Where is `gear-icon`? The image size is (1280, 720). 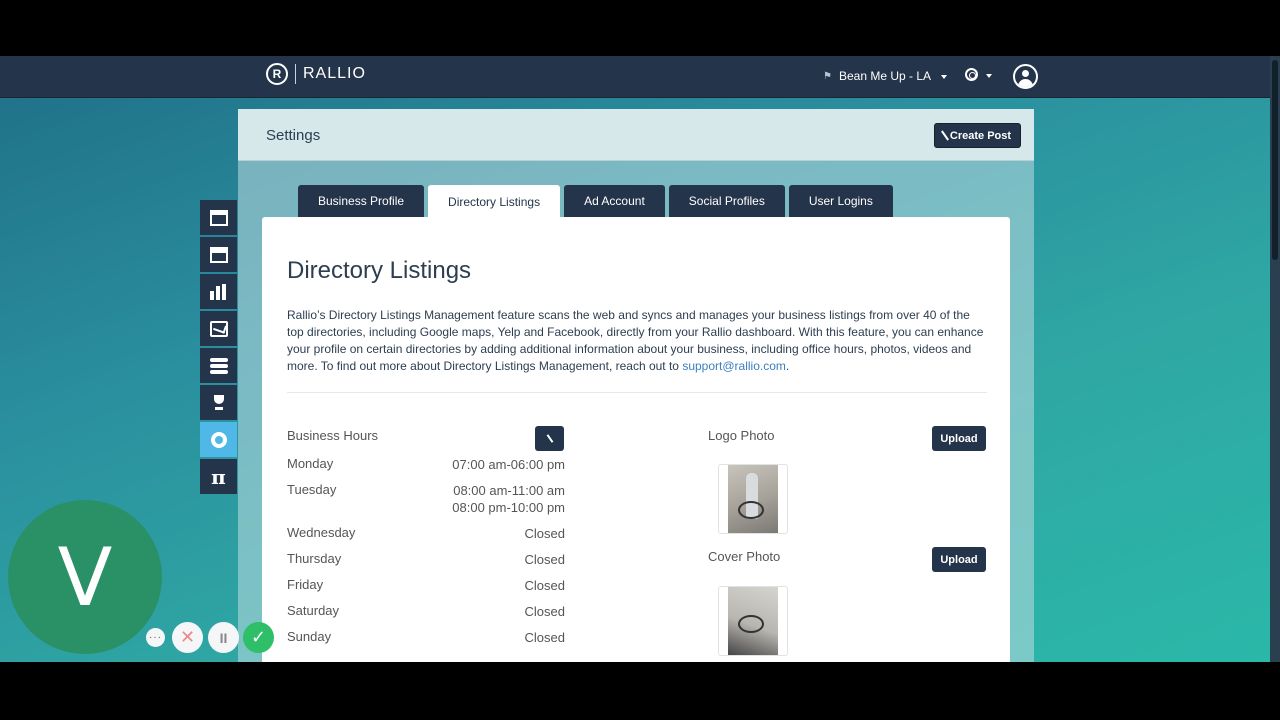 gear-icon is located at coordinates (218, 439).